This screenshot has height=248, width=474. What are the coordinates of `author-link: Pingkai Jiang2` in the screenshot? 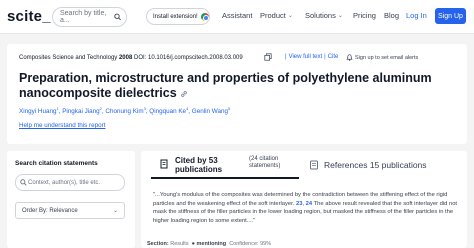 It's located at (82, 110).